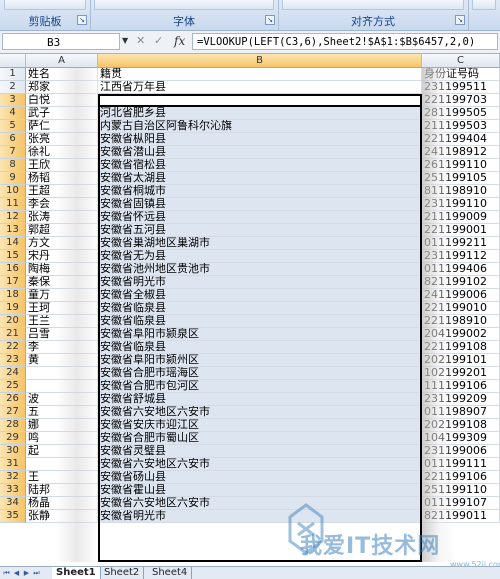  Describe the element at coordinates (260, 477) in the screenshot. I see `cell-b: 安徽省砀山县` at that location.